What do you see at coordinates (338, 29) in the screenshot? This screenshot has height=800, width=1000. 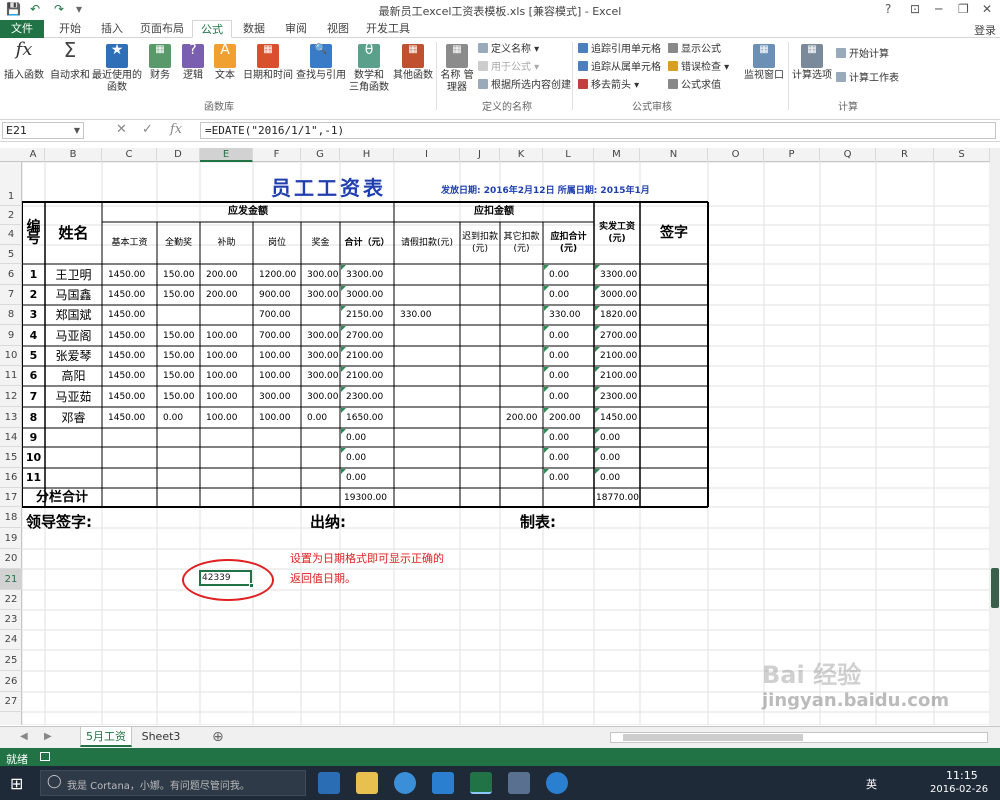 I see `tab-view: 视图` at bounding box center [338, 29].